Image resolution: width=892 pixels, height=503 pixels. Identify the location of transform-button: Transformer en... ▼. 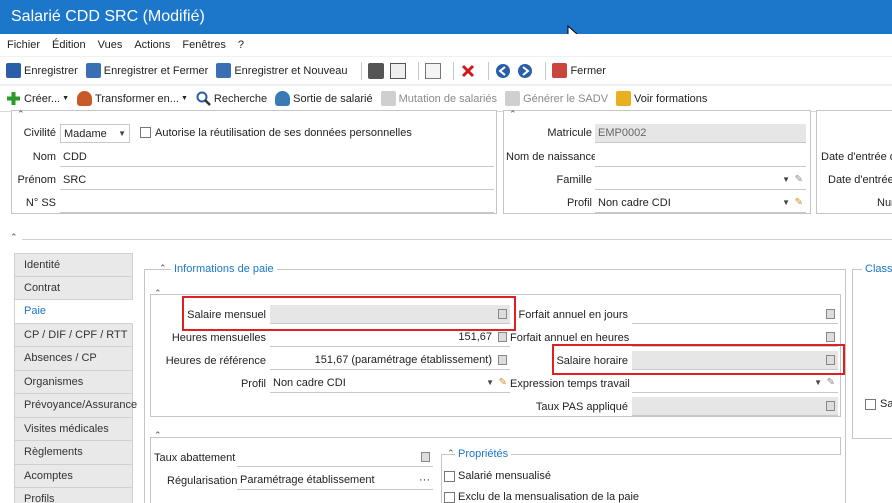
(132, 98).